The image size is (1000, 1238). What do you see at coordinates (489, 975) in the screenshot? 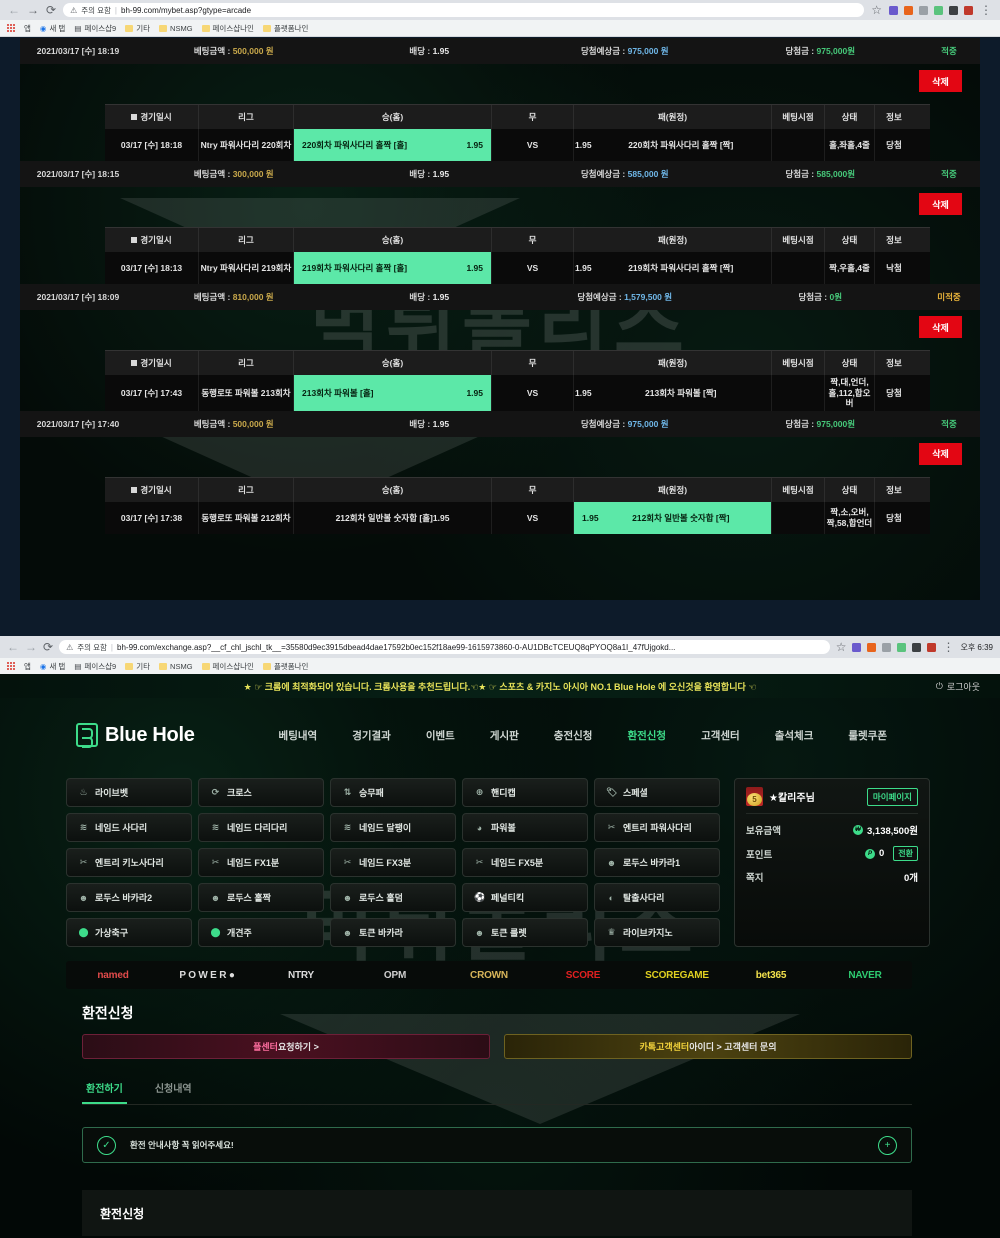
I see `partner-logo-4: CROWN` at bounding box center [489, 975].